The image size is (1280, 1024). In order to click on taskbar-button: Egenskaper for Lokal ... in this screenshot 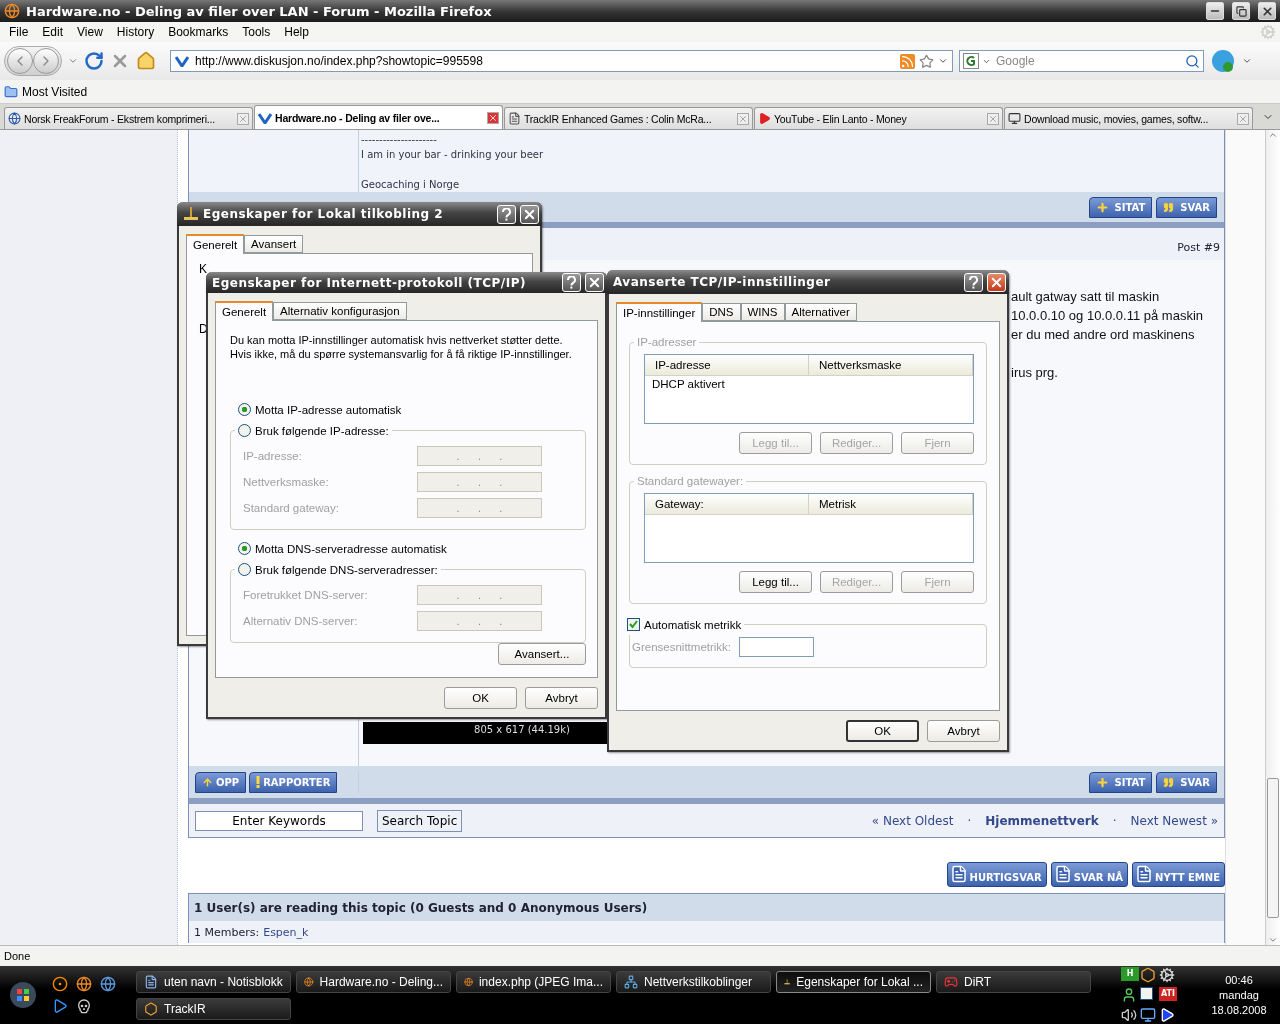, I will do `click(853, 981)`.